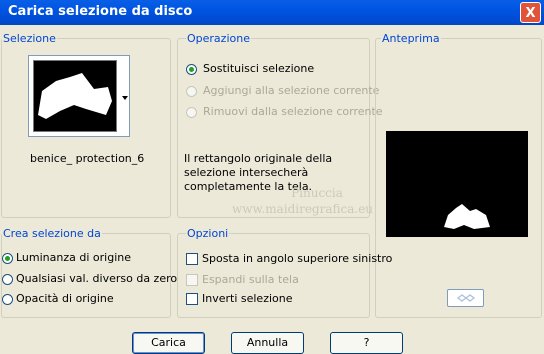  What do you see at coordinates (65, 298) in the screenshot?
I see `radio-opacita-label: Opacità di origine` at bounding box center [65, 298].